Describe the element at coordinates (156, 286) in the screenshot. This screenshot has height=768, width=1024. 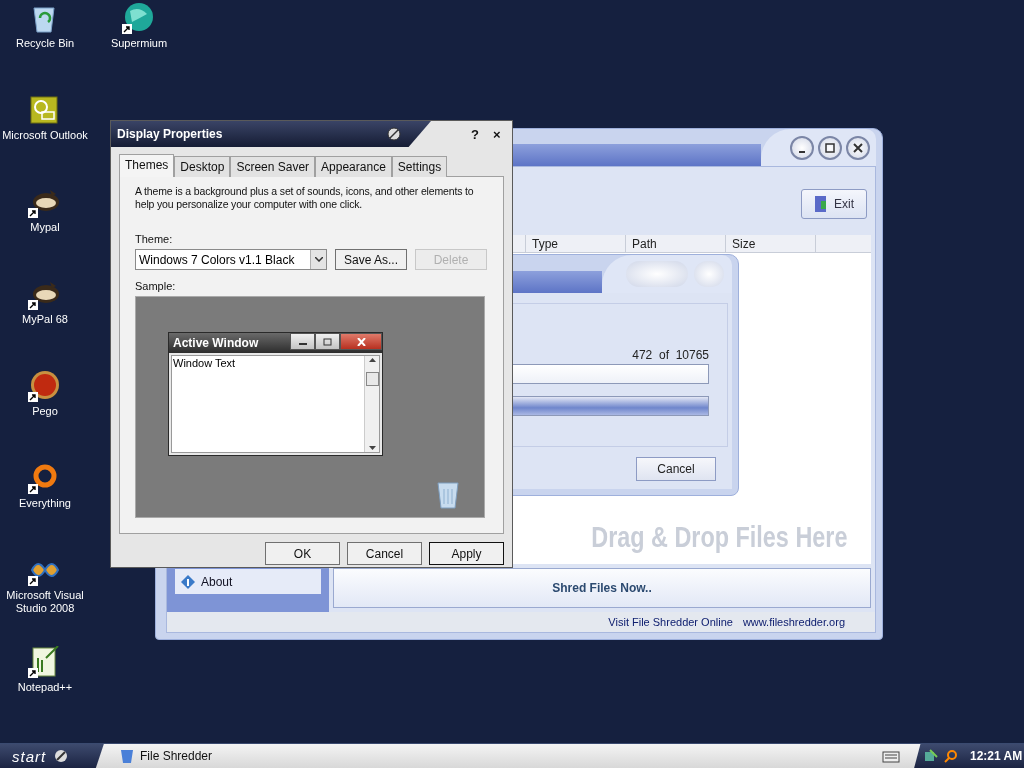
I see `sample-label: Sample:` at that location.